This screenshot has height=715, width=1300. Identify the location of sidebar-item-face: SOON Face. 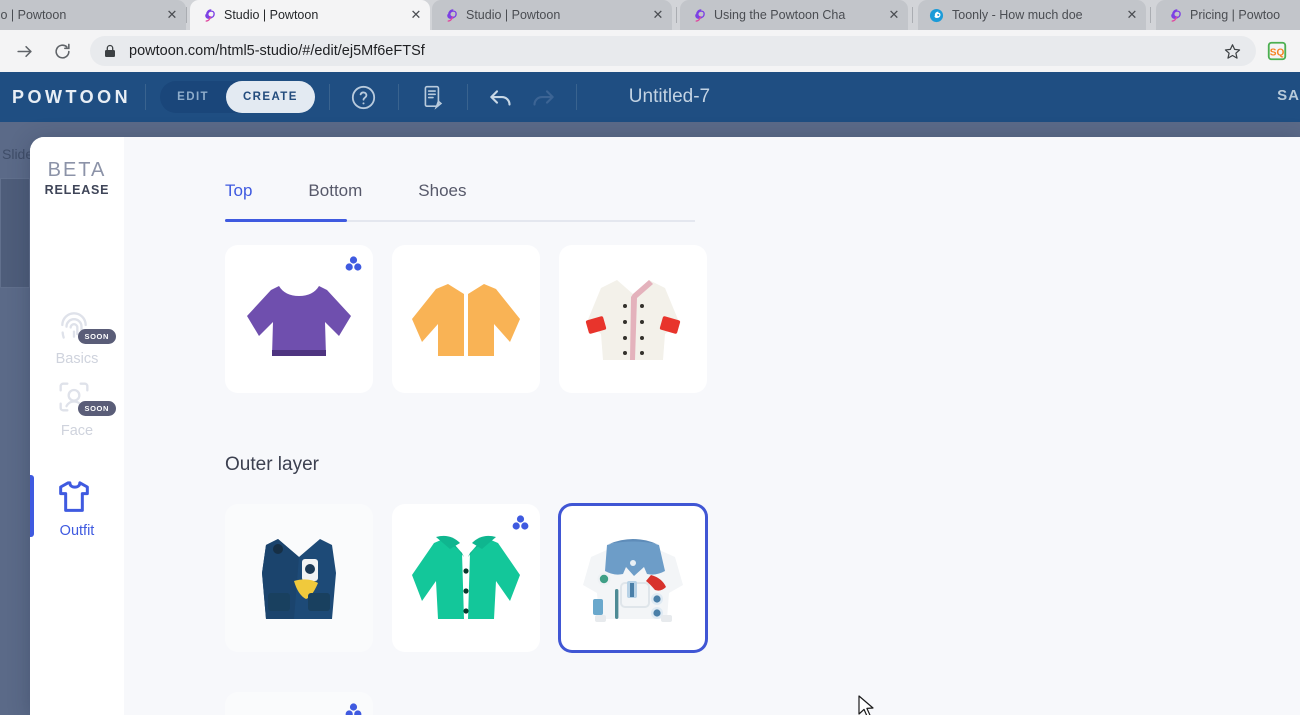
(77, 415).